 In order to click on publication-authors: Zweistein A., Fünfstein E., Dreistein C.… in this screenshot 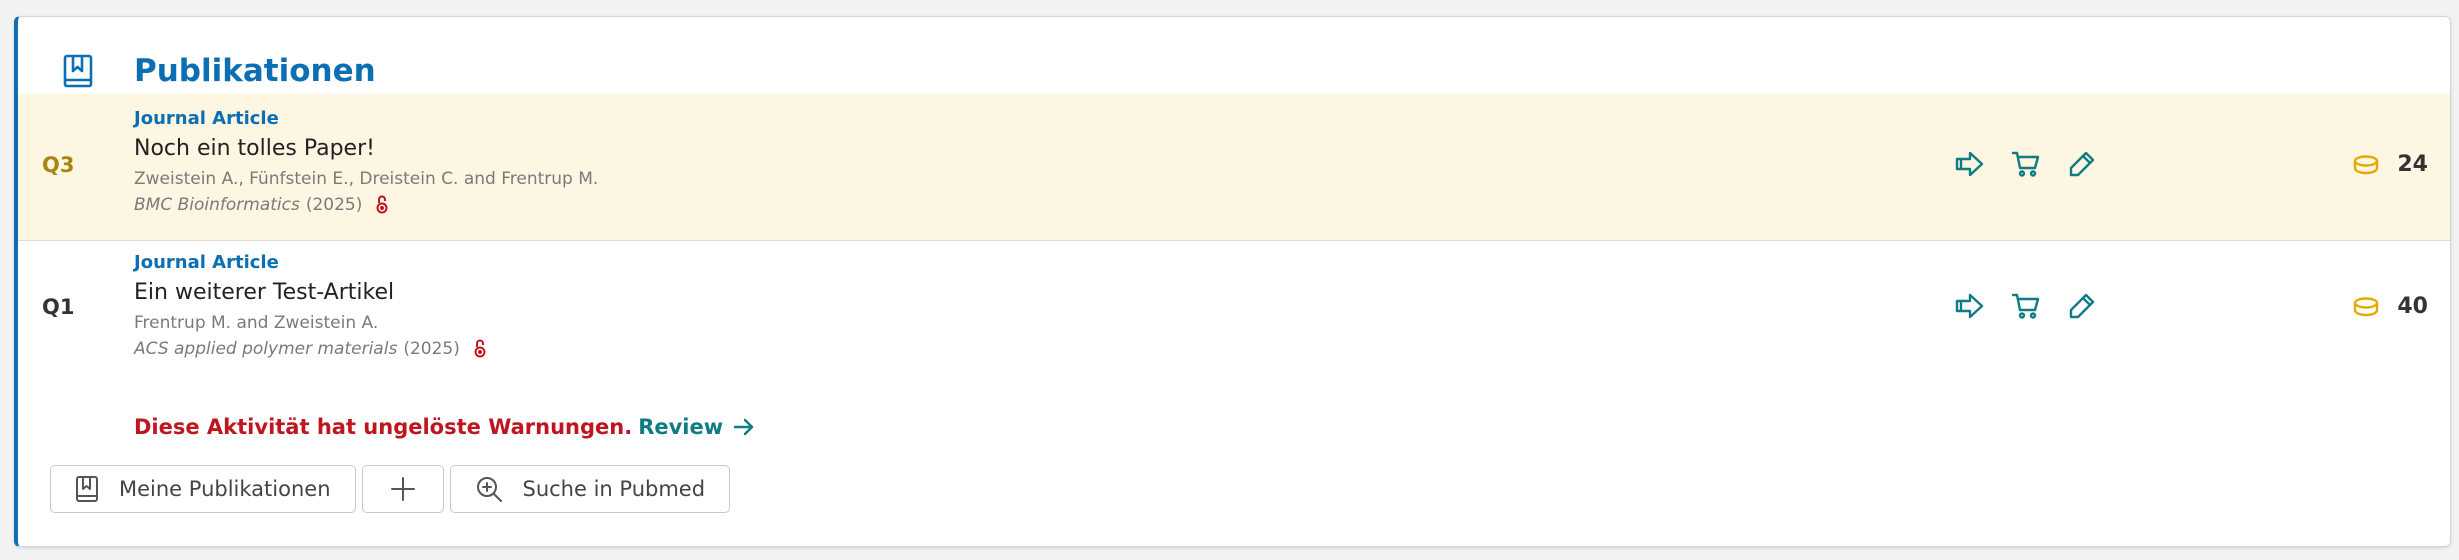, I will do `click(366, 179)`.